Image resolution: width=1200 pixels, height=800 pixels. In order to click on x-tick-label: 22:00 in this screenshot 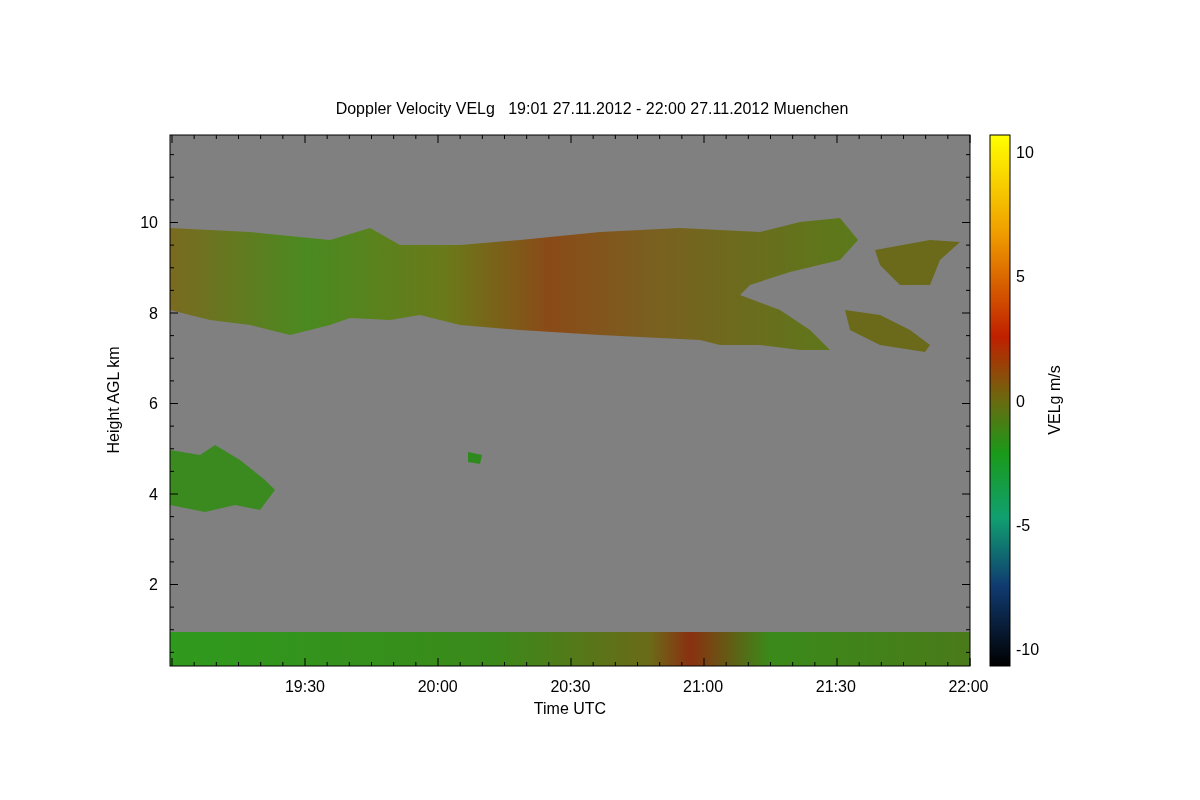, I will do `click(968, 686)`.